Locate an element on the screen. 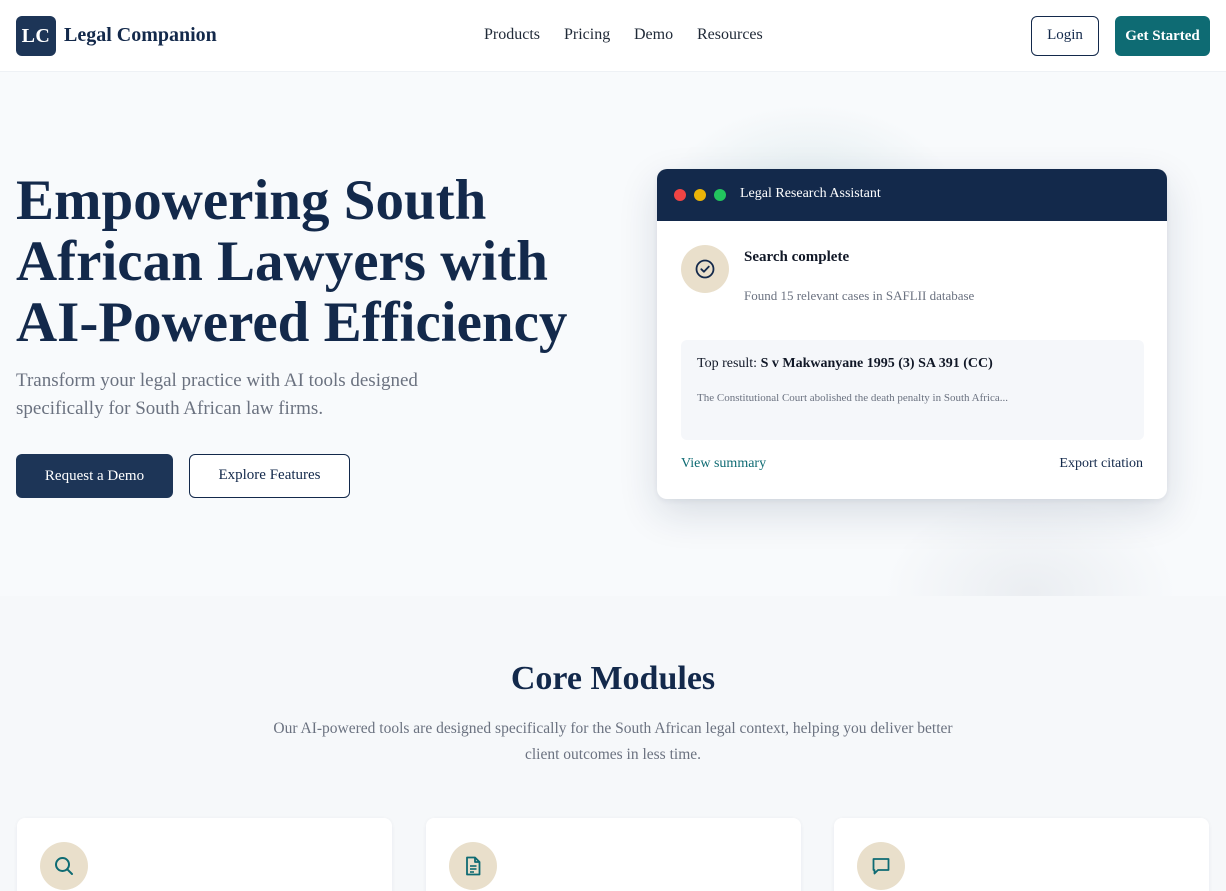  nav-pricing: Pricing is located at coordinates (587, 35).